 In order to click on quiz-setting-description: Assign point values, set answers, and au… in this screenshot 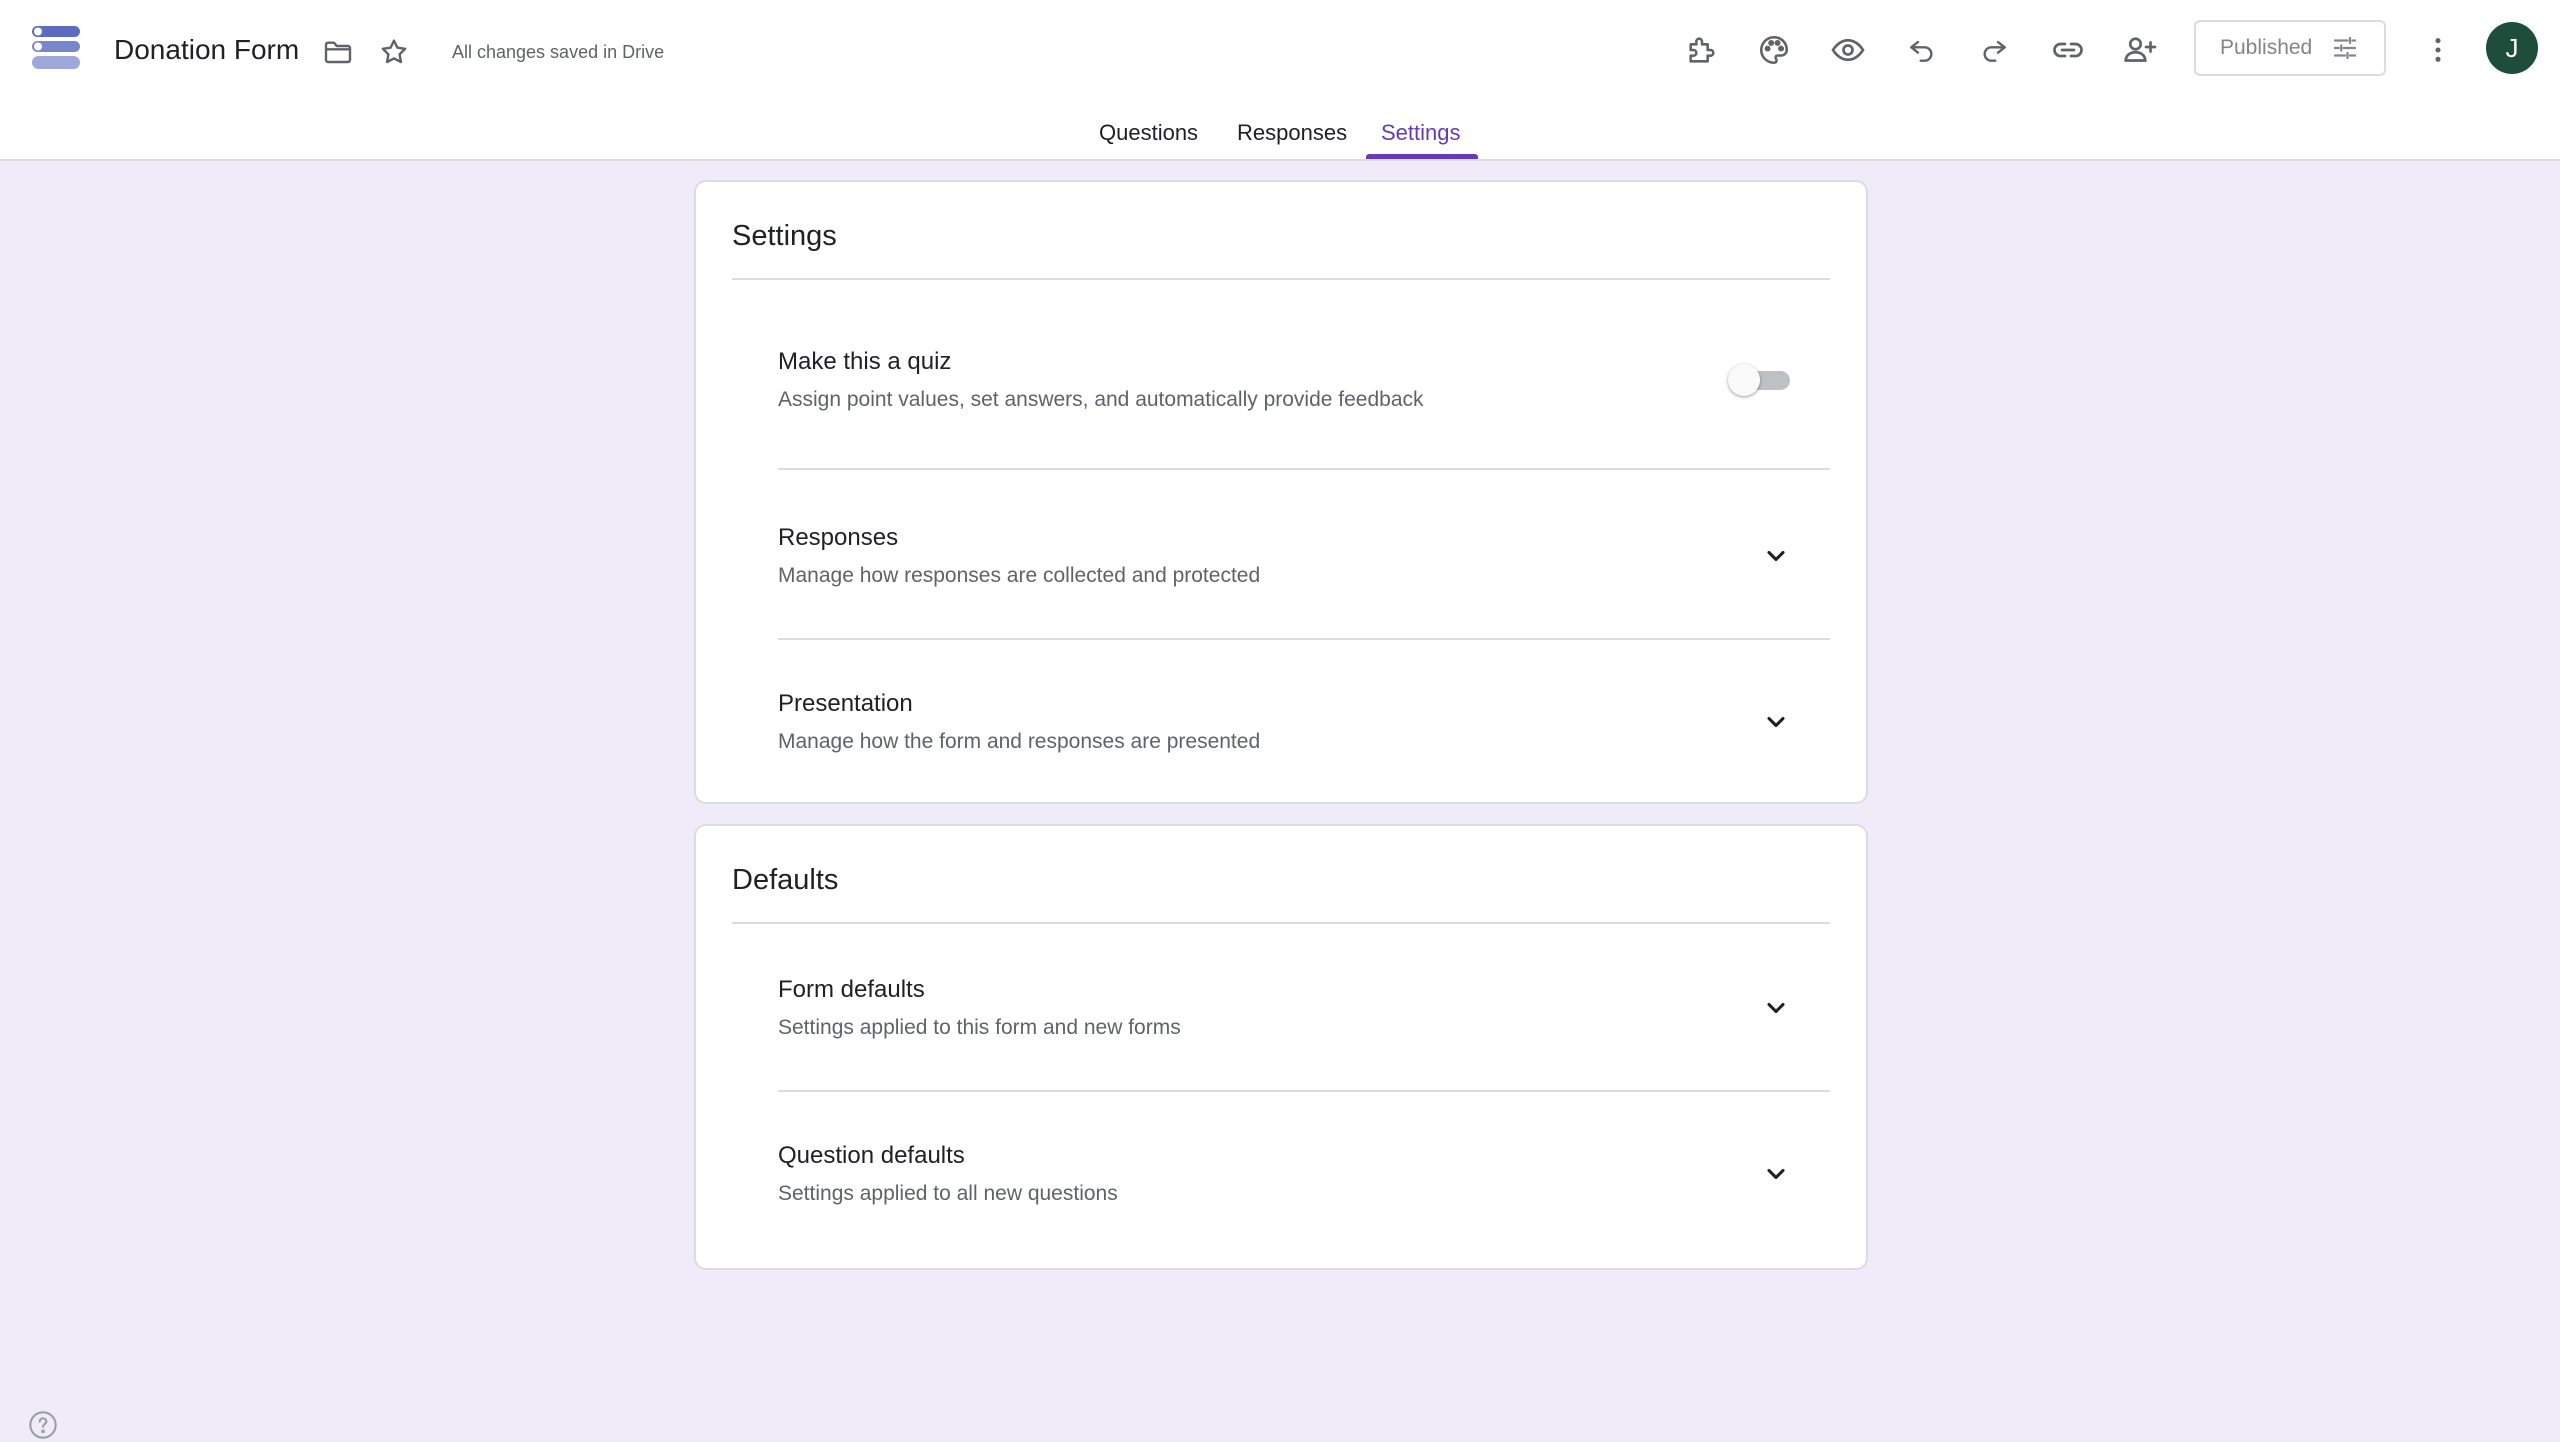, I will do `click(1101, 399)`.